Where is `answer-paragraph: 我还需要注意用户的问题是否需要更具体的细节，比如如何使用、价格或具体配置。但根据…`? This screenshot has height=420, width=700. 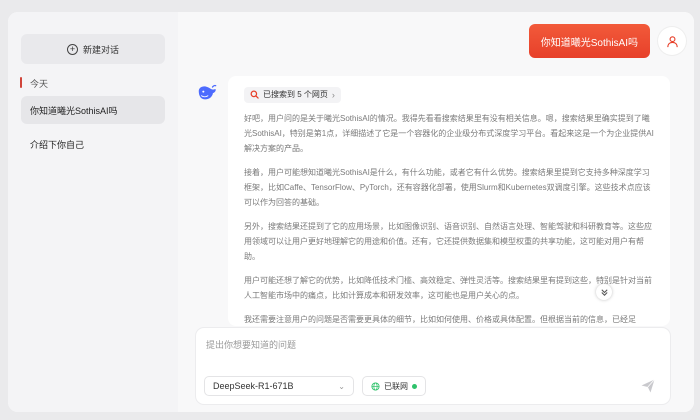
answer-paragraph: 我还需要注意用户的问题是否需要更具体的细节，比如如何使用、价格或具体配置。但根据… is located at coordinates (440, 319).